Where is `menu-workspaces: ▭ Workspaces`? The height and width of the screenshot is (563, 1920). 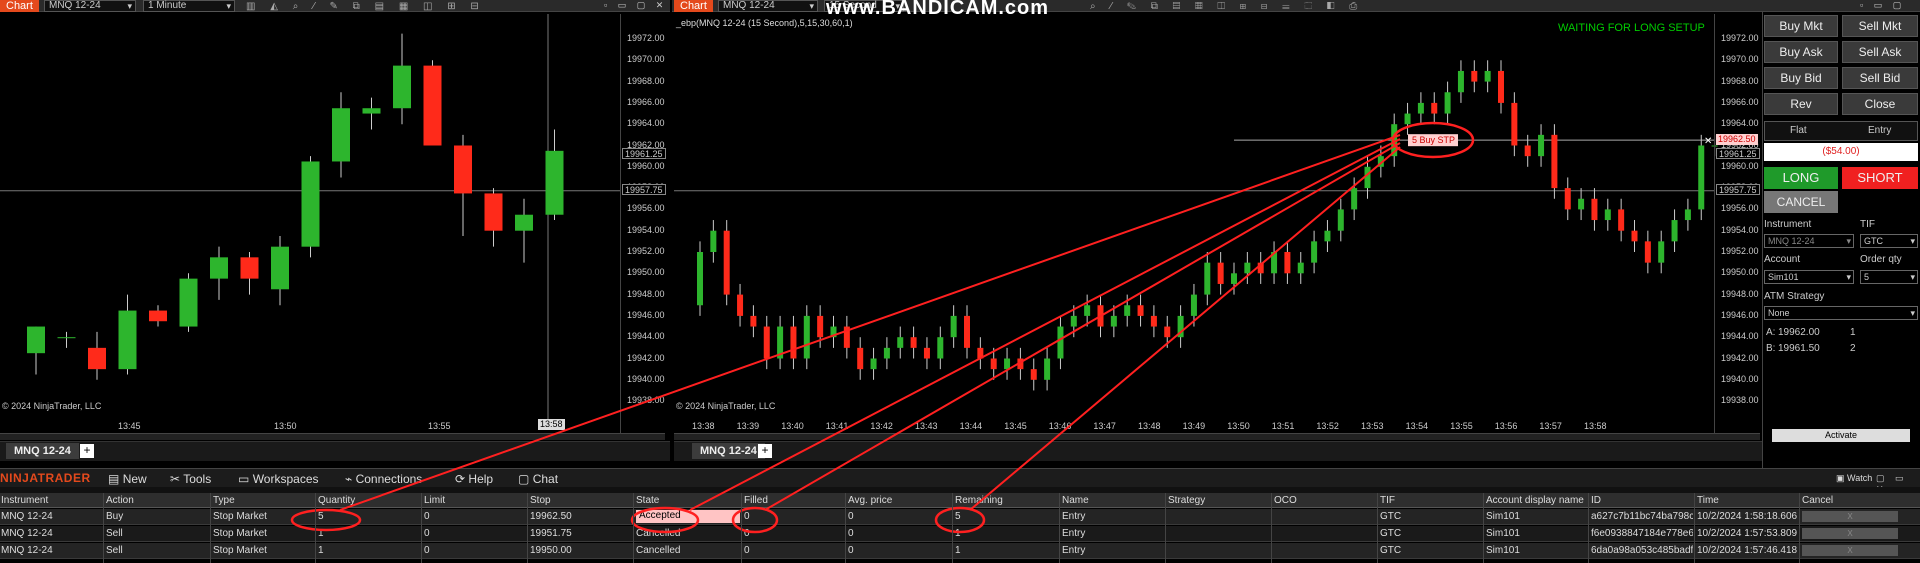 menu-workspaces: ▭ Workspaces is located at coordinates (278, 479).